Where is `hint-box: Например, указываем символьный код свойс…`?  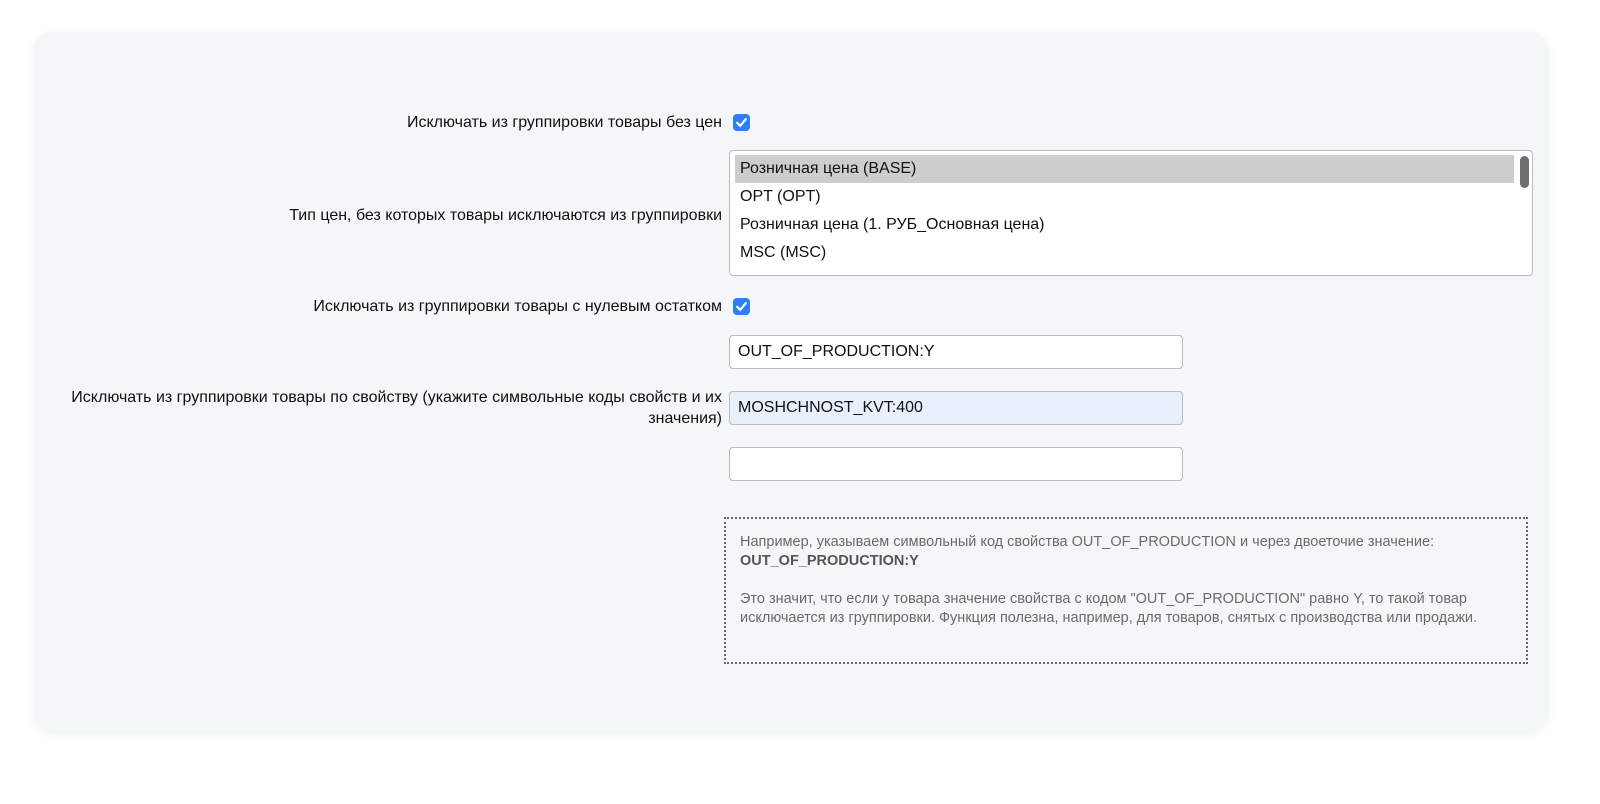
hint-box: Например, указываем символьный код свойс… is located at coordinates (1126, 590).